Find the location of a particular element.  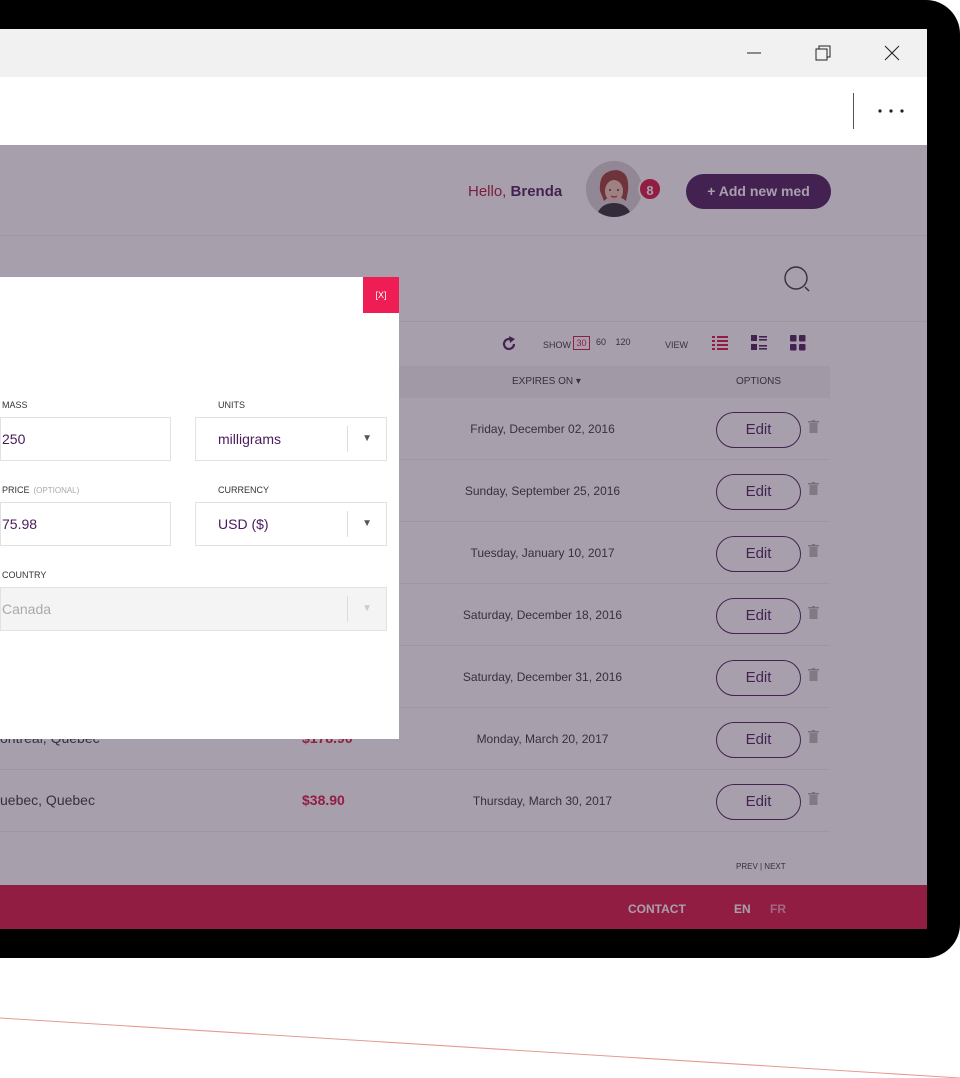

decorative-line is located at coordinates (480, 1047).